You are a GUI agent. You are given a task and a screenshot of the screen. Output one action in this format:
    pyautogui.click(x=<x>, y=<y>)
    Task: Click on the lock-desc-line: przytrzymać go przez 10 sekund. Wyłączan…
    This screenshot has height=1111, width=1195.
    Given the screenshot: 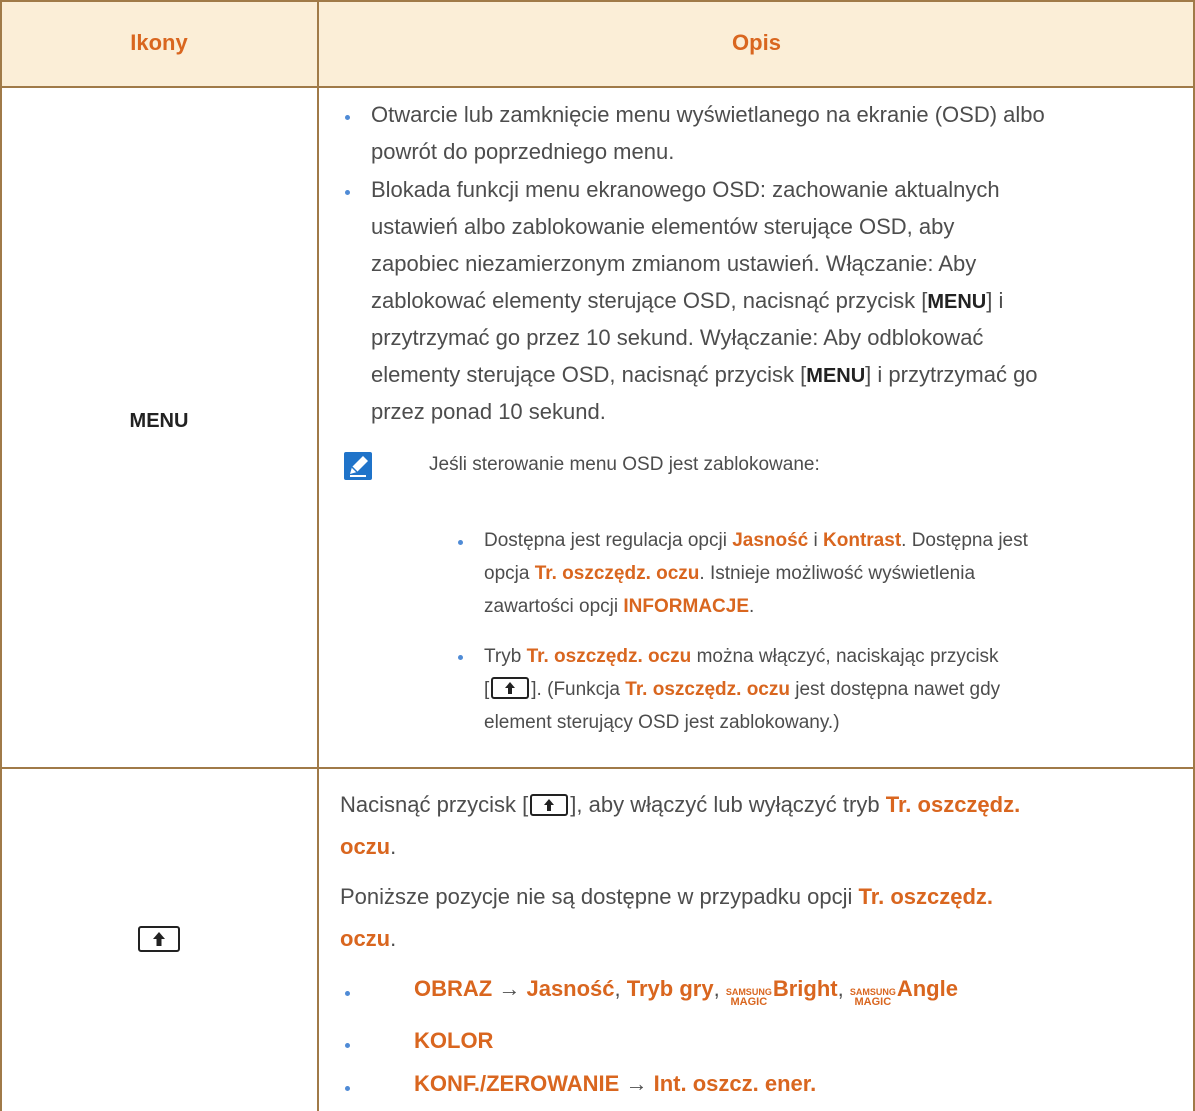 What is the action you would take?
    pyautogui.click(x=677, y=337)
    